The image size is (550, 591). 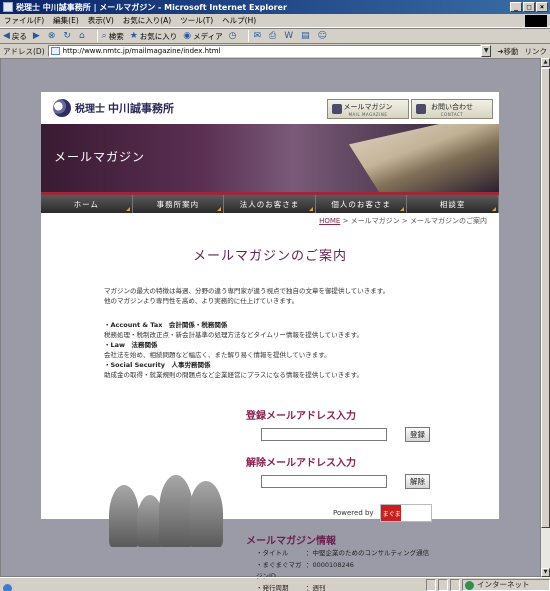 I want to click on topic-body: 会社法を始め、相続問題など幅広く、また解り易く情報を提供していきます。, so click(x=217, y=355).